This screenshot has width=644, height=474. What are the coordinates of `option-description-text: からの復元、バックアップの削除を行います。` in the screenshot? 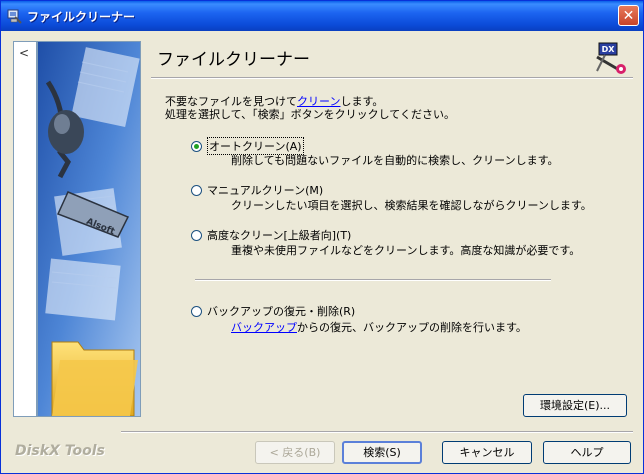 It's located at (412, 327).